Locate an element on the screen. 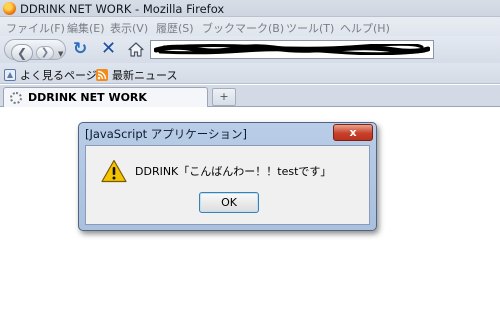 Image resolution: width=500 pixels, height=326 pixels. warning-icon is located at coordinates (114, 171).